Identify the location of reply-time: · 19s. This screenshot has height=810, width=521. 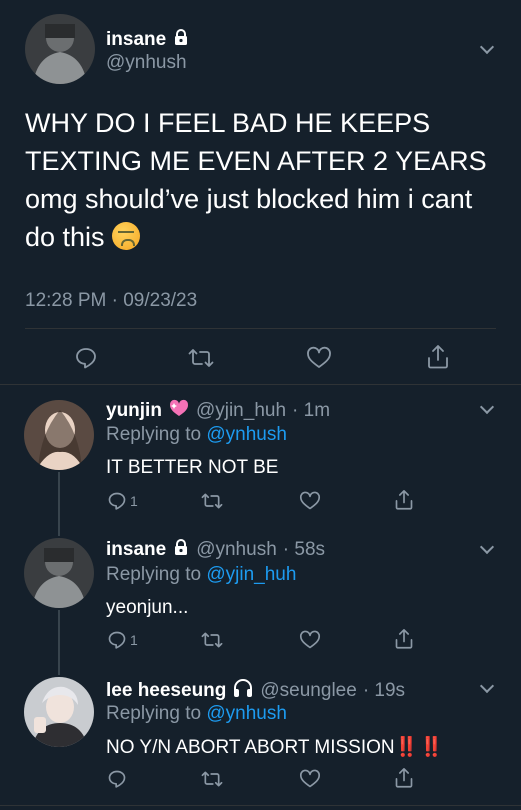
(384, 691).